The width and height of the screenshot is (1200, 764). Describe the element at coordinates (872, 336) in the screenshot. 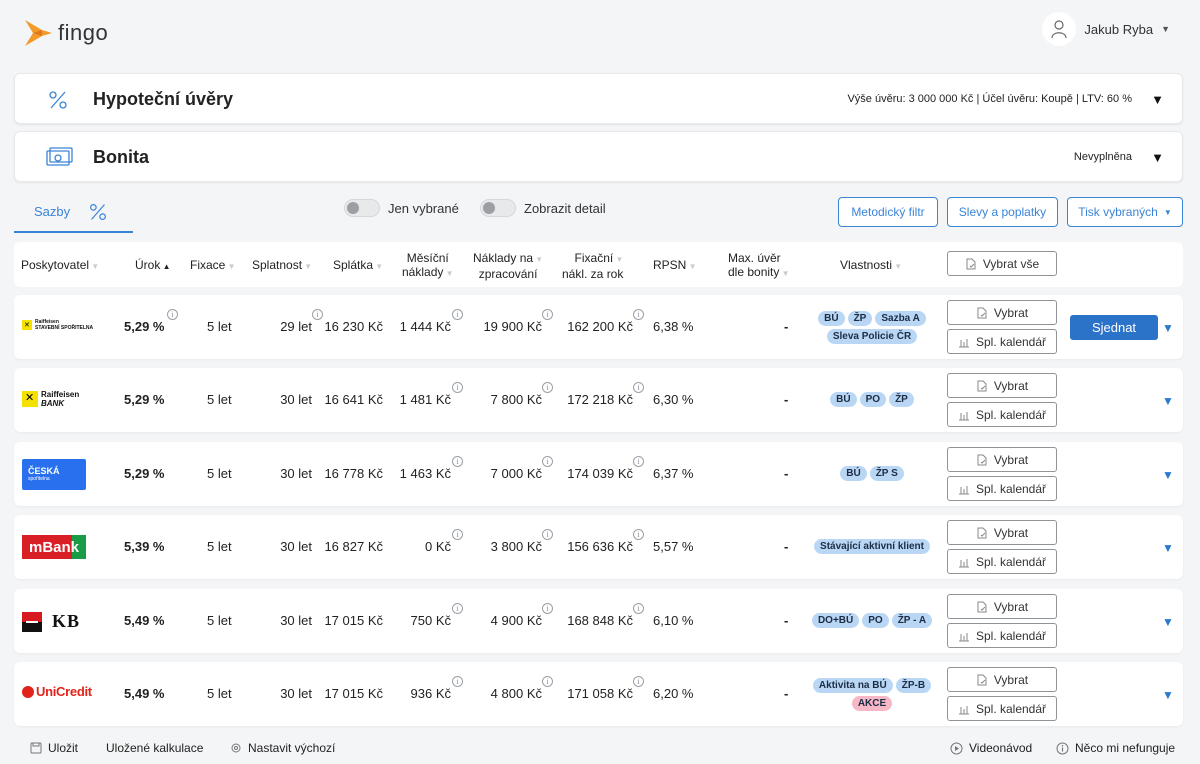

I see `feature-tag: Sleva Policie ČR` at that location.